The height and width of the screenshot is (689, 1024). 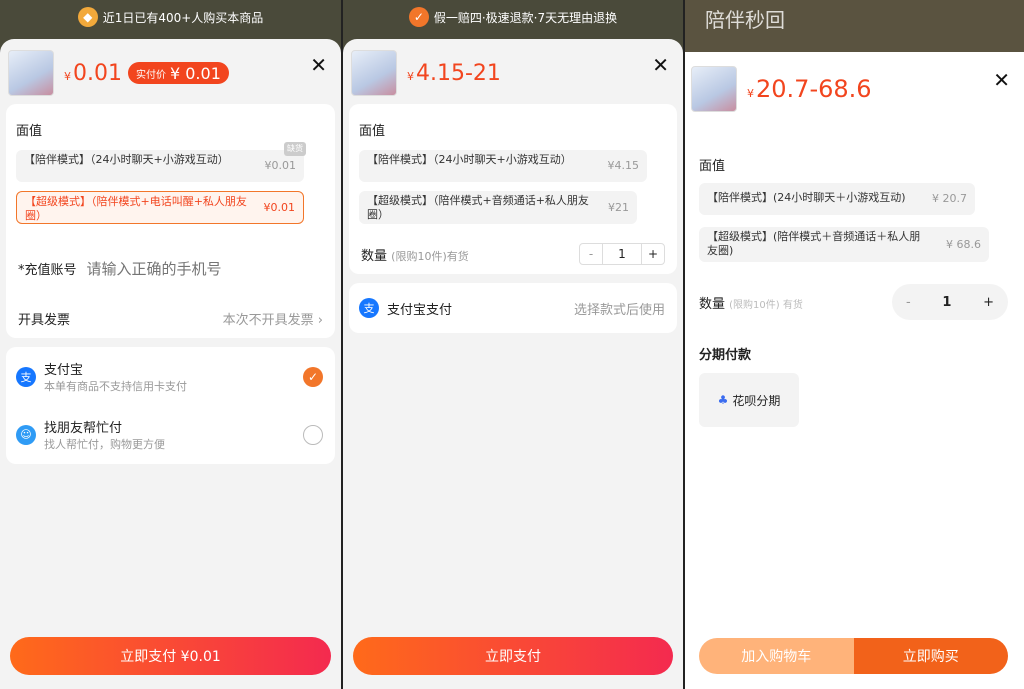 I want to click on shield-icon: ✓, so click(x=418, y=17).